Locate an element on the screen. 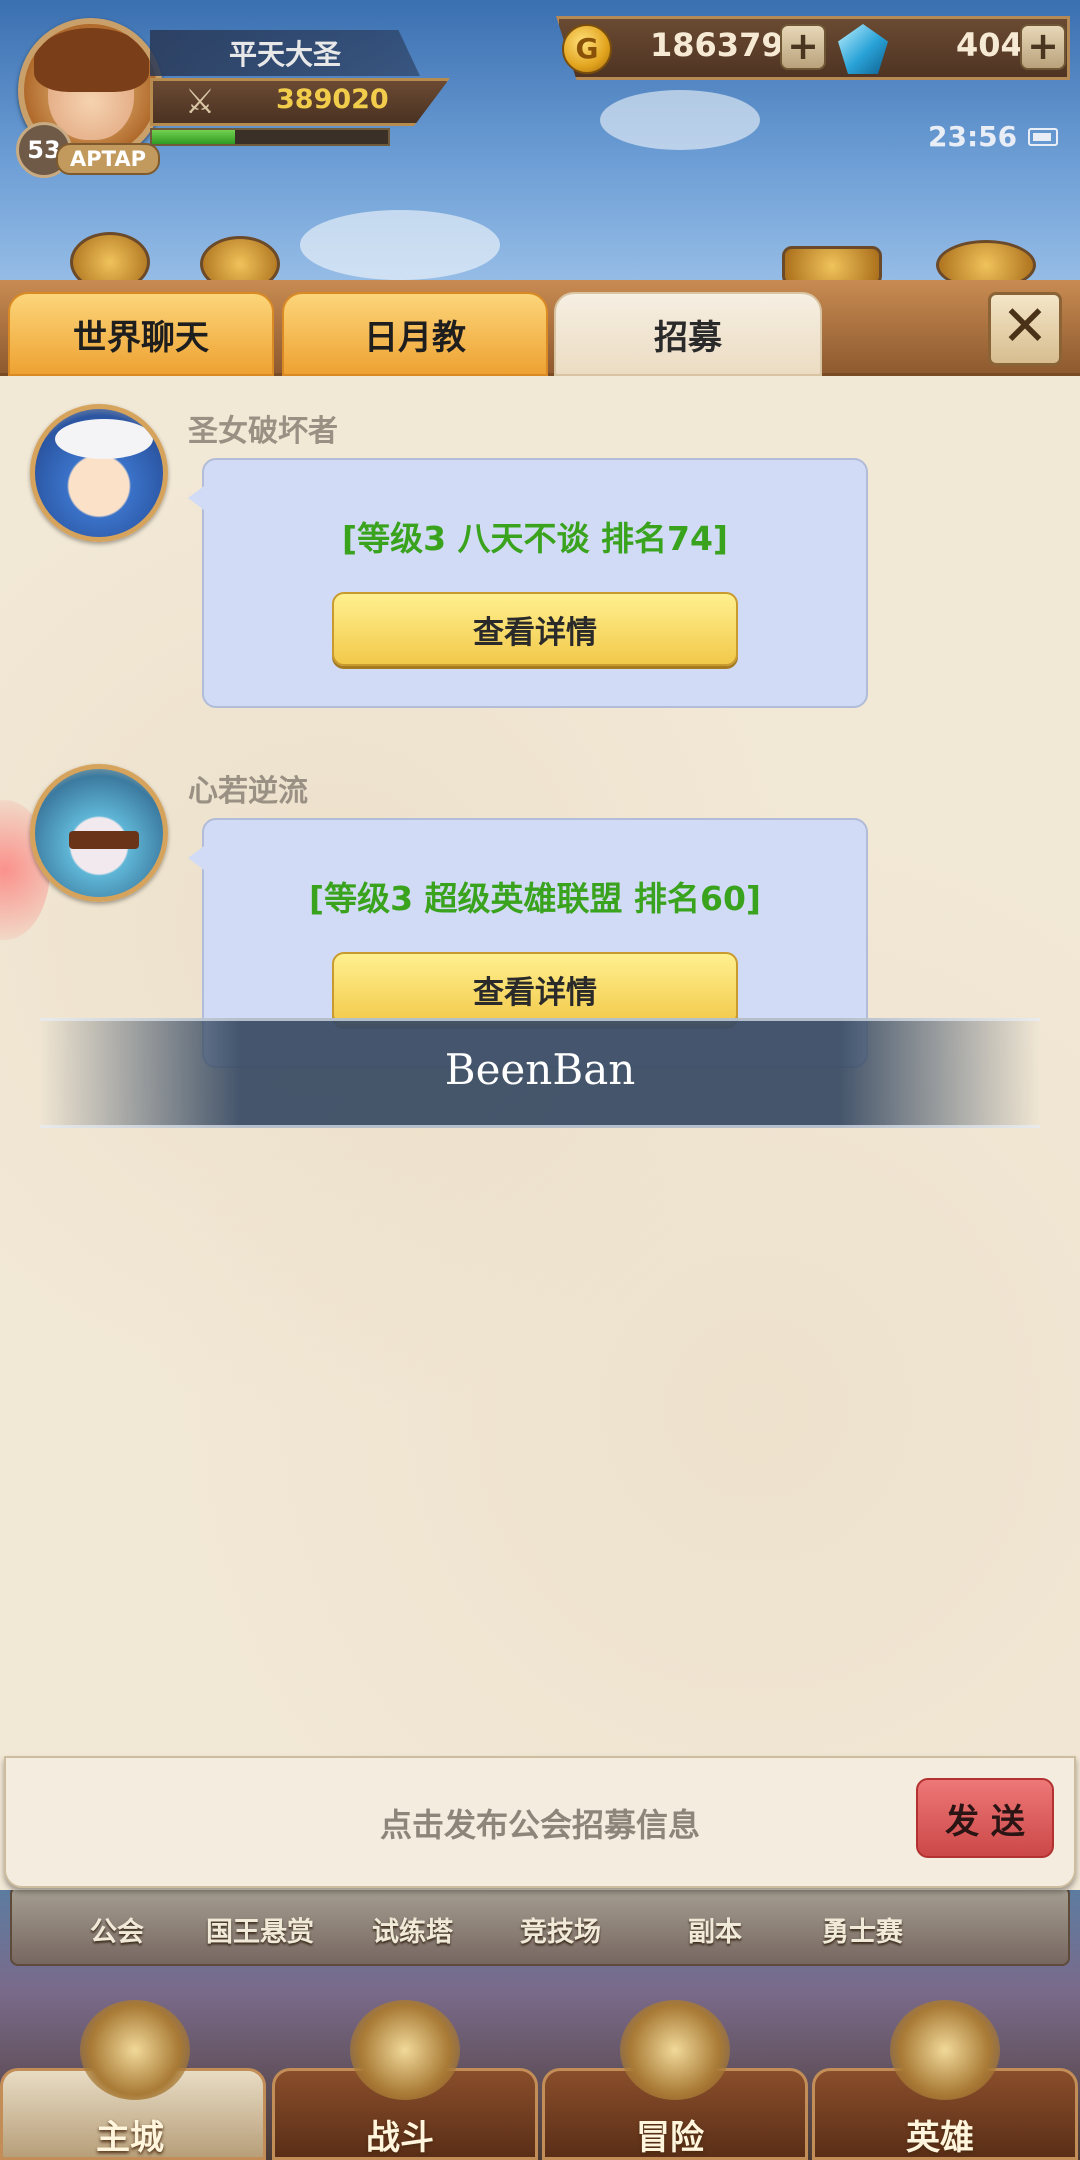 The image size is (1080, 2160). main-tab-battle-label: 战斗 is located at coordinates (400, 2138).